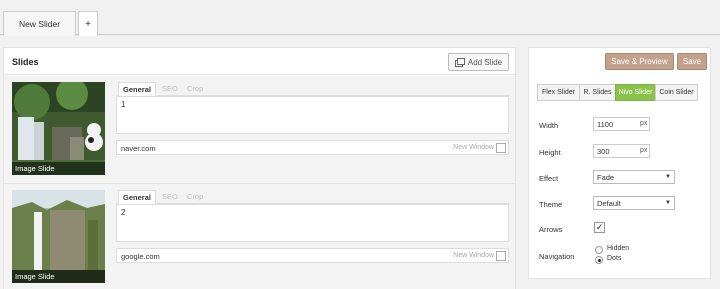 This screenshot has height=289, width=720. What do you see at coordinates (634, 177) in the screenshot?
I see `effect-select: Fade ▼` at bounding box center [634, 177].